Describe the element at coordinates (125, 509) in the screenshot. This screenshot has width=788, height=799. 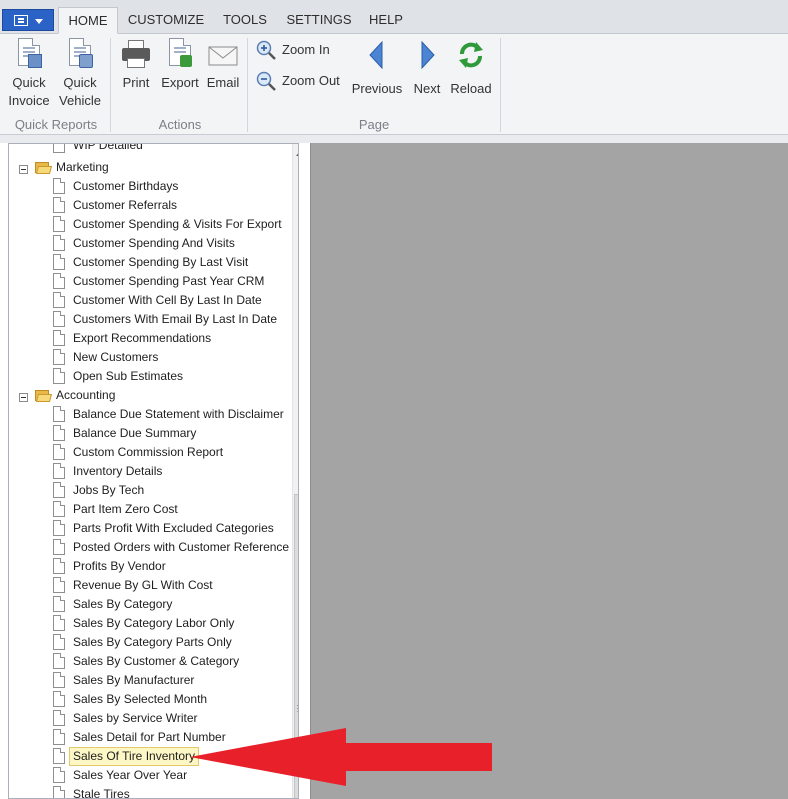
I see `list-item-label: Part Item Zero Cost` at that location.